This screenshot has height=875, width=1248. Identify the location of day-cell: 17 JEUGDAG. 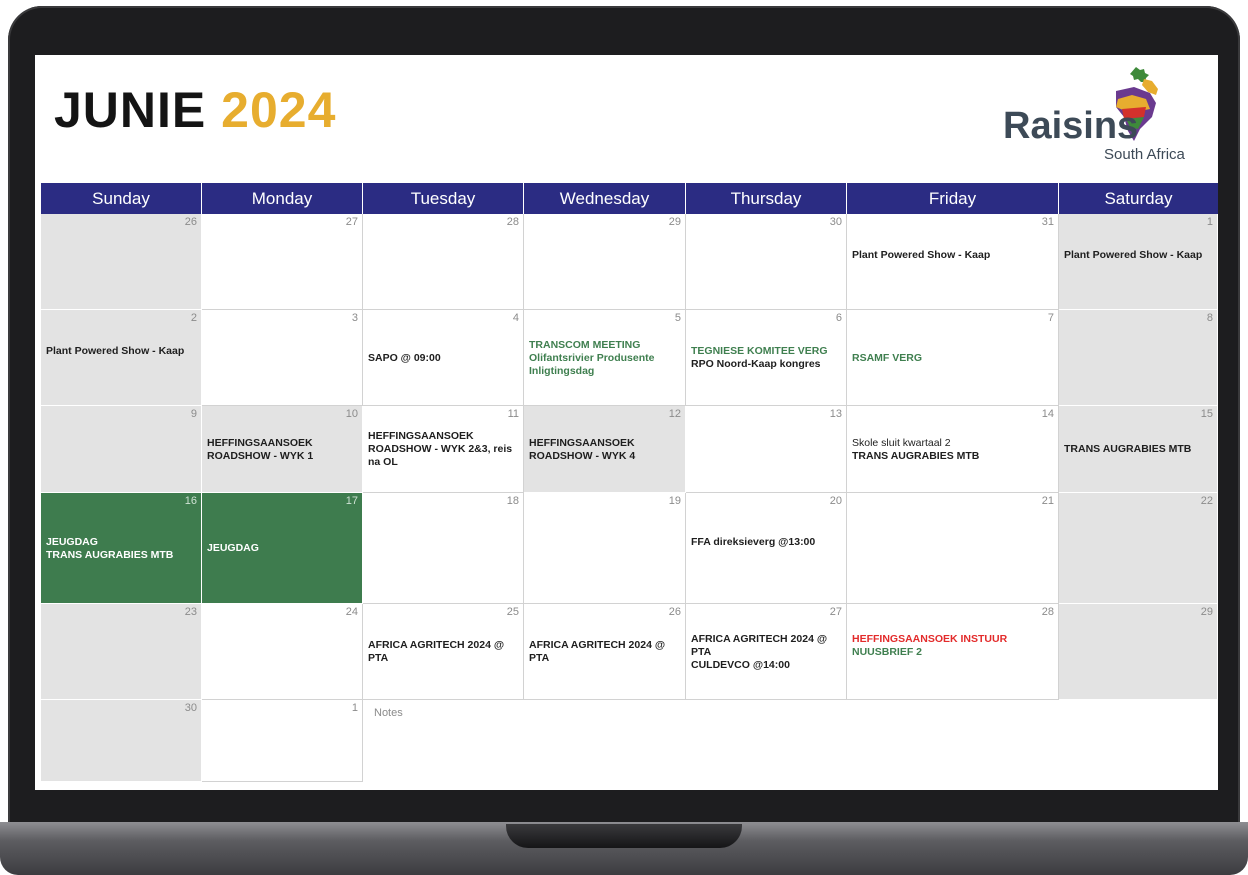
(282, 548).